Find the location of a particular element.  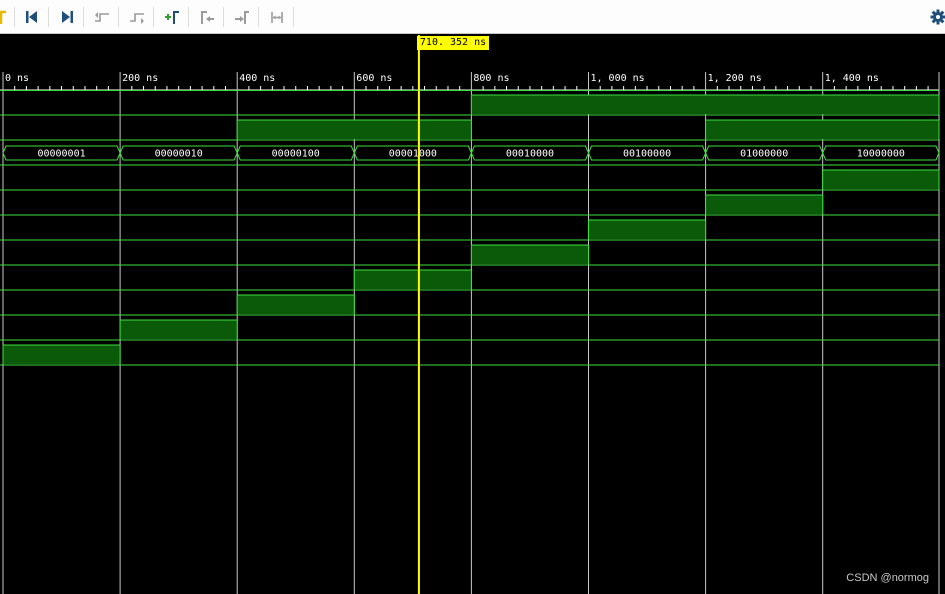

tick-label-400: 400 ns is located at coordinates (257, 78).